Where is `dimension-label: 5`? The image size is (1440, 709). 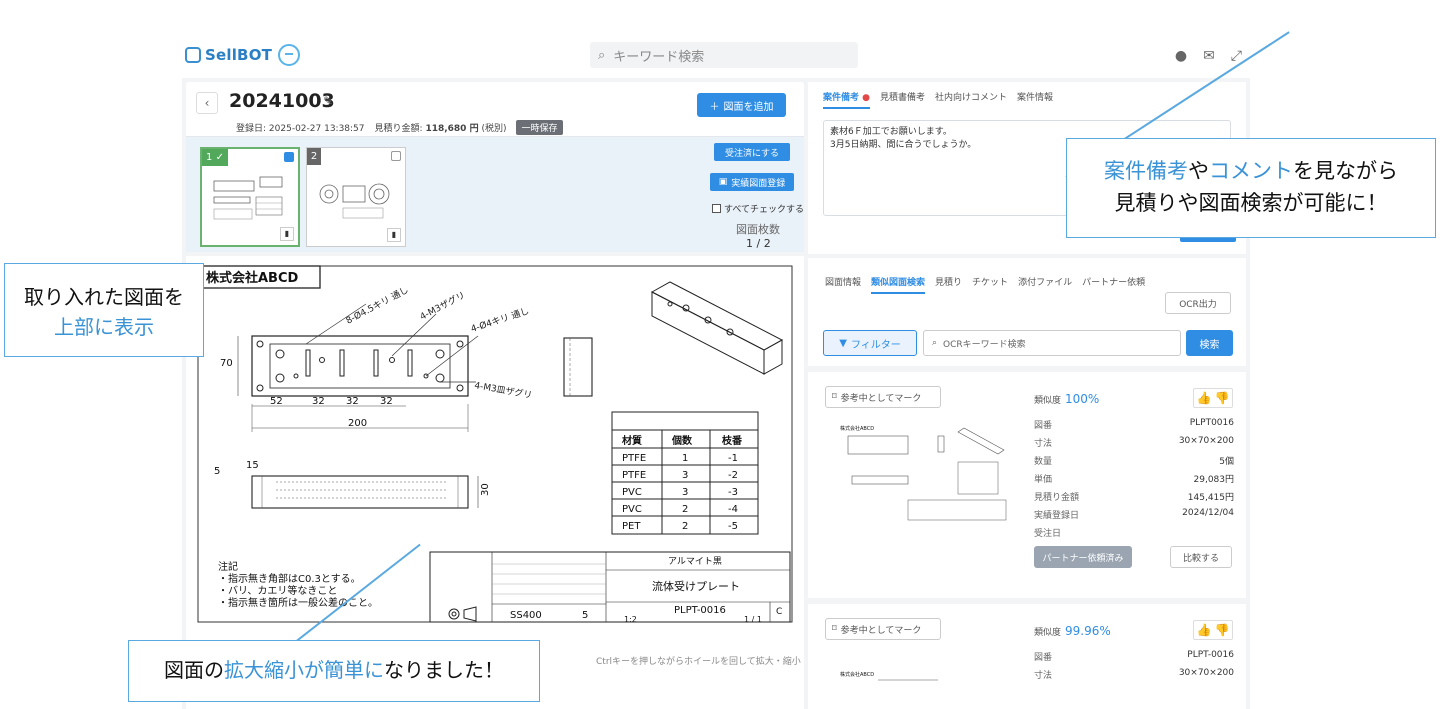 dimension-label: 5 is located at coordinates (217, 471).